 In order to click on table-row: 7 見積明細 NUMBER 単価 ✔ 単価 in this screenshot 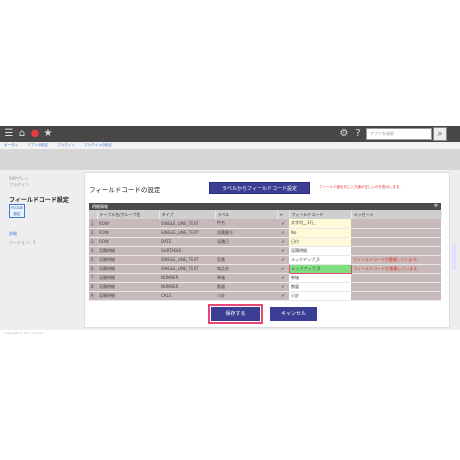, I will do `click(265, 278)`.